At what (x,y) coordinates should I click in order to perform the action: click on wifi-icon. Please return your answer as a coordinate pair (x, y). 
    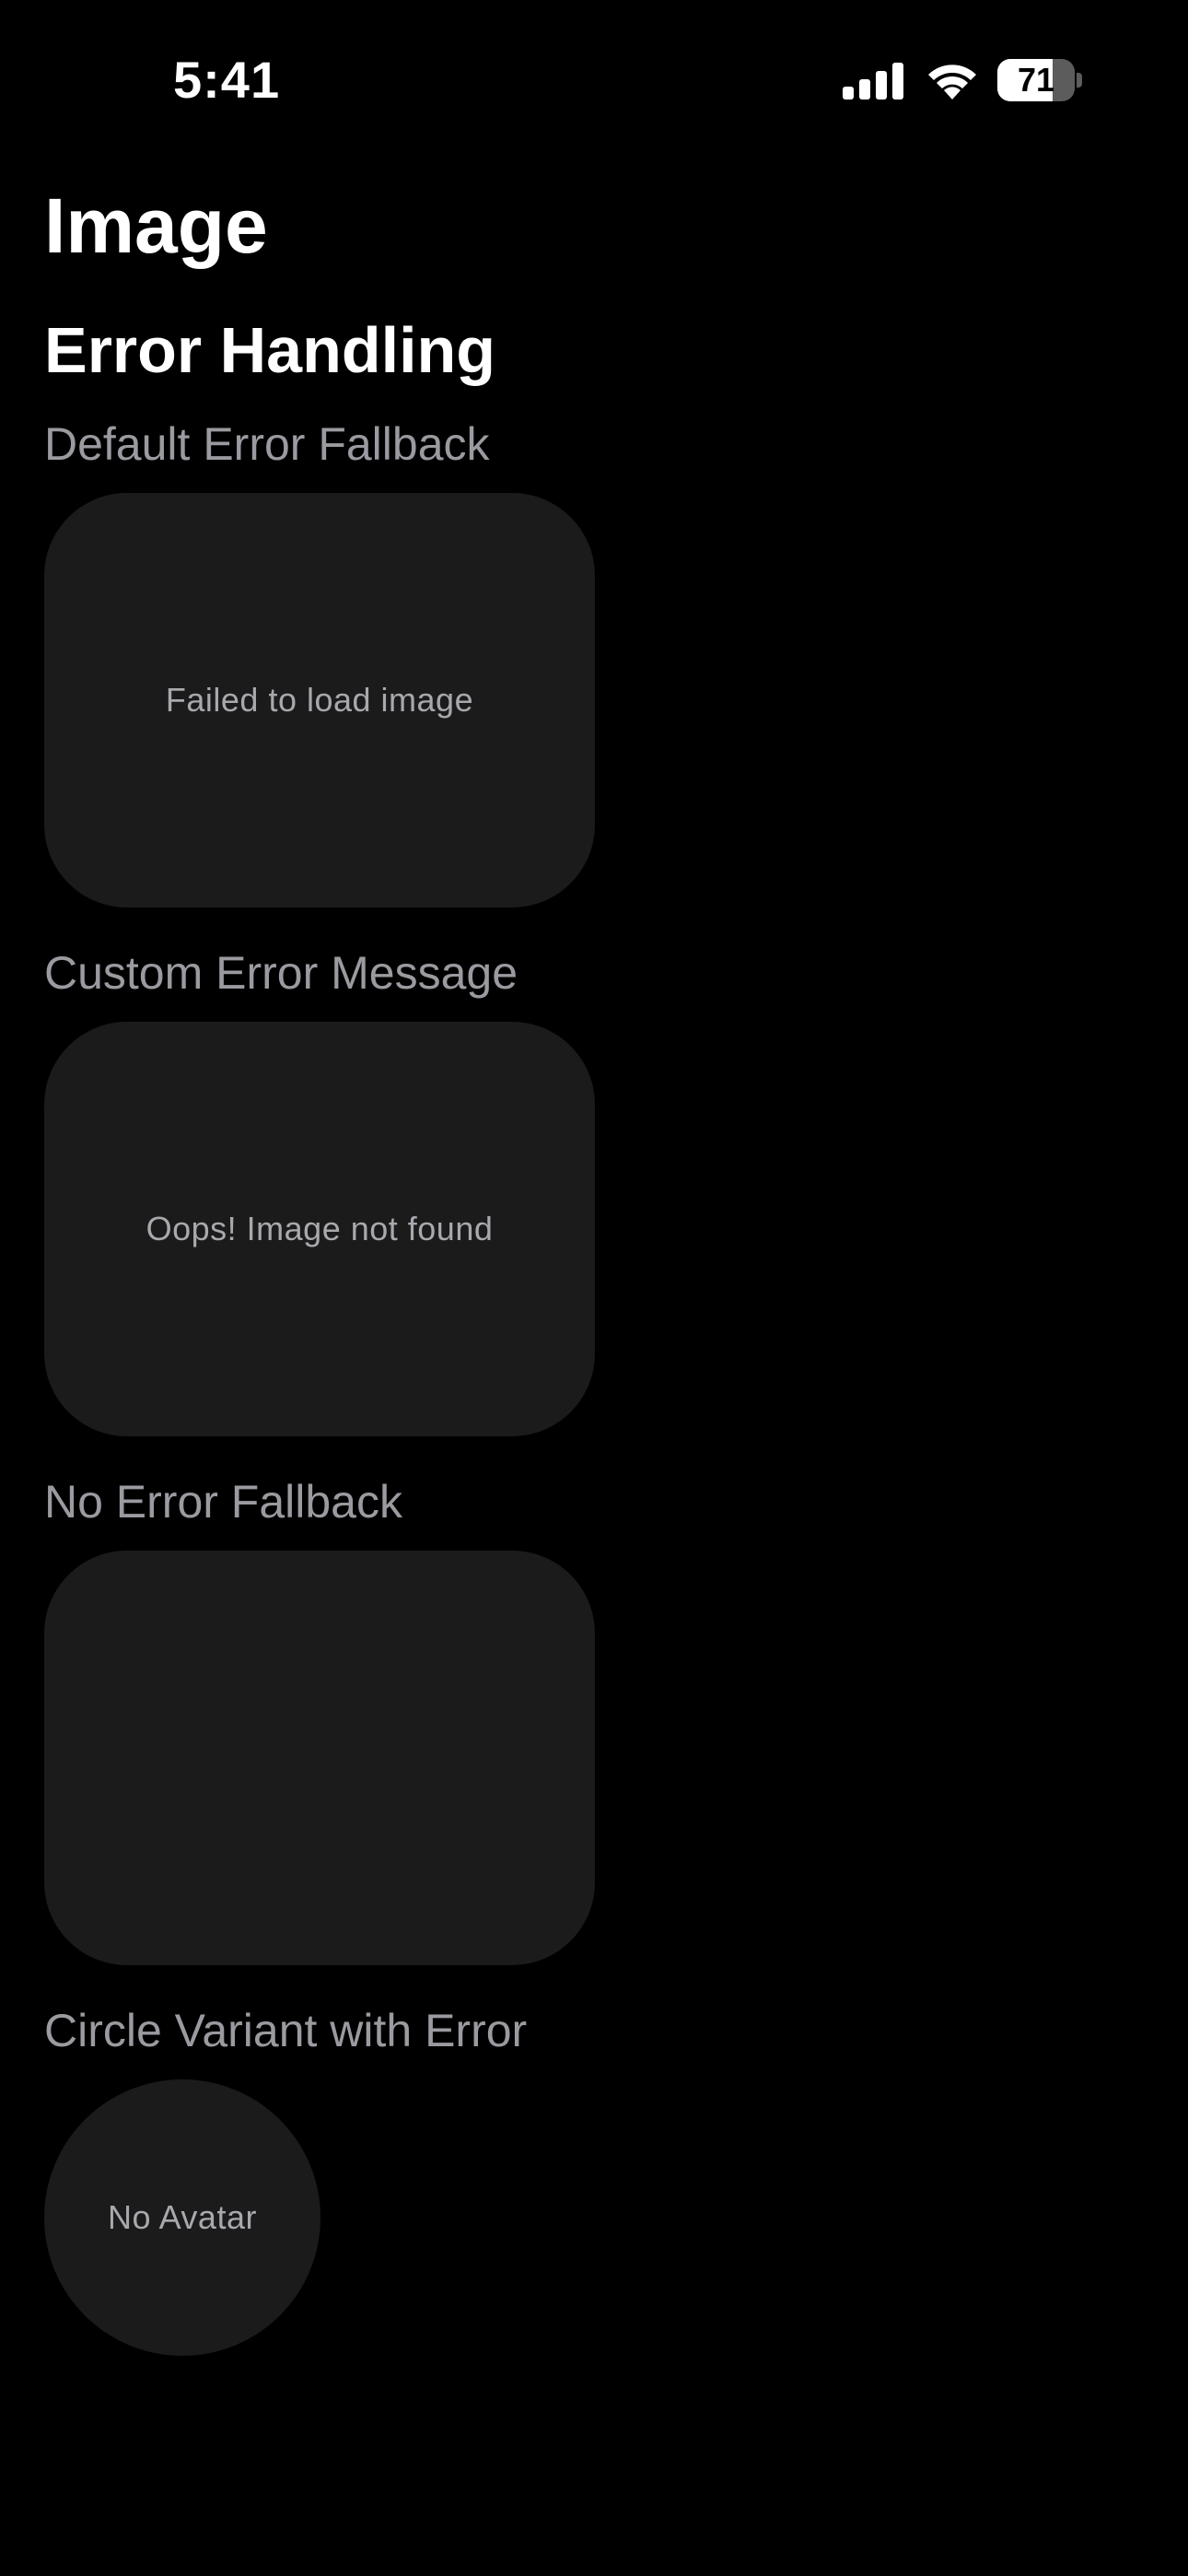
    Looking at the image, I should click on (952, 82).